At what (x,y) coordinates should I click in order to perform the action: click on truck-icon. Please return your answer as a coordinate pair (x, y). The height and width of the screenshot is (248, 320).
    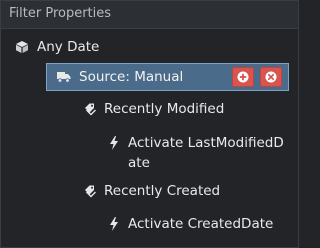
    Looking at the image, I should click on (64, 77).